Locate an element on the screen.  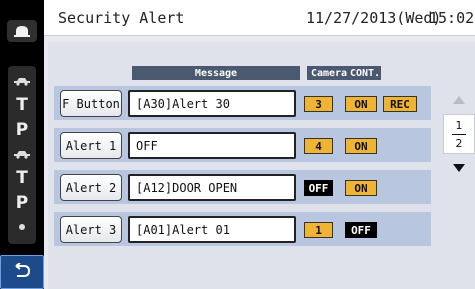
message-field: [A12]DOOR OPEN is located at coordinates (212, 187).